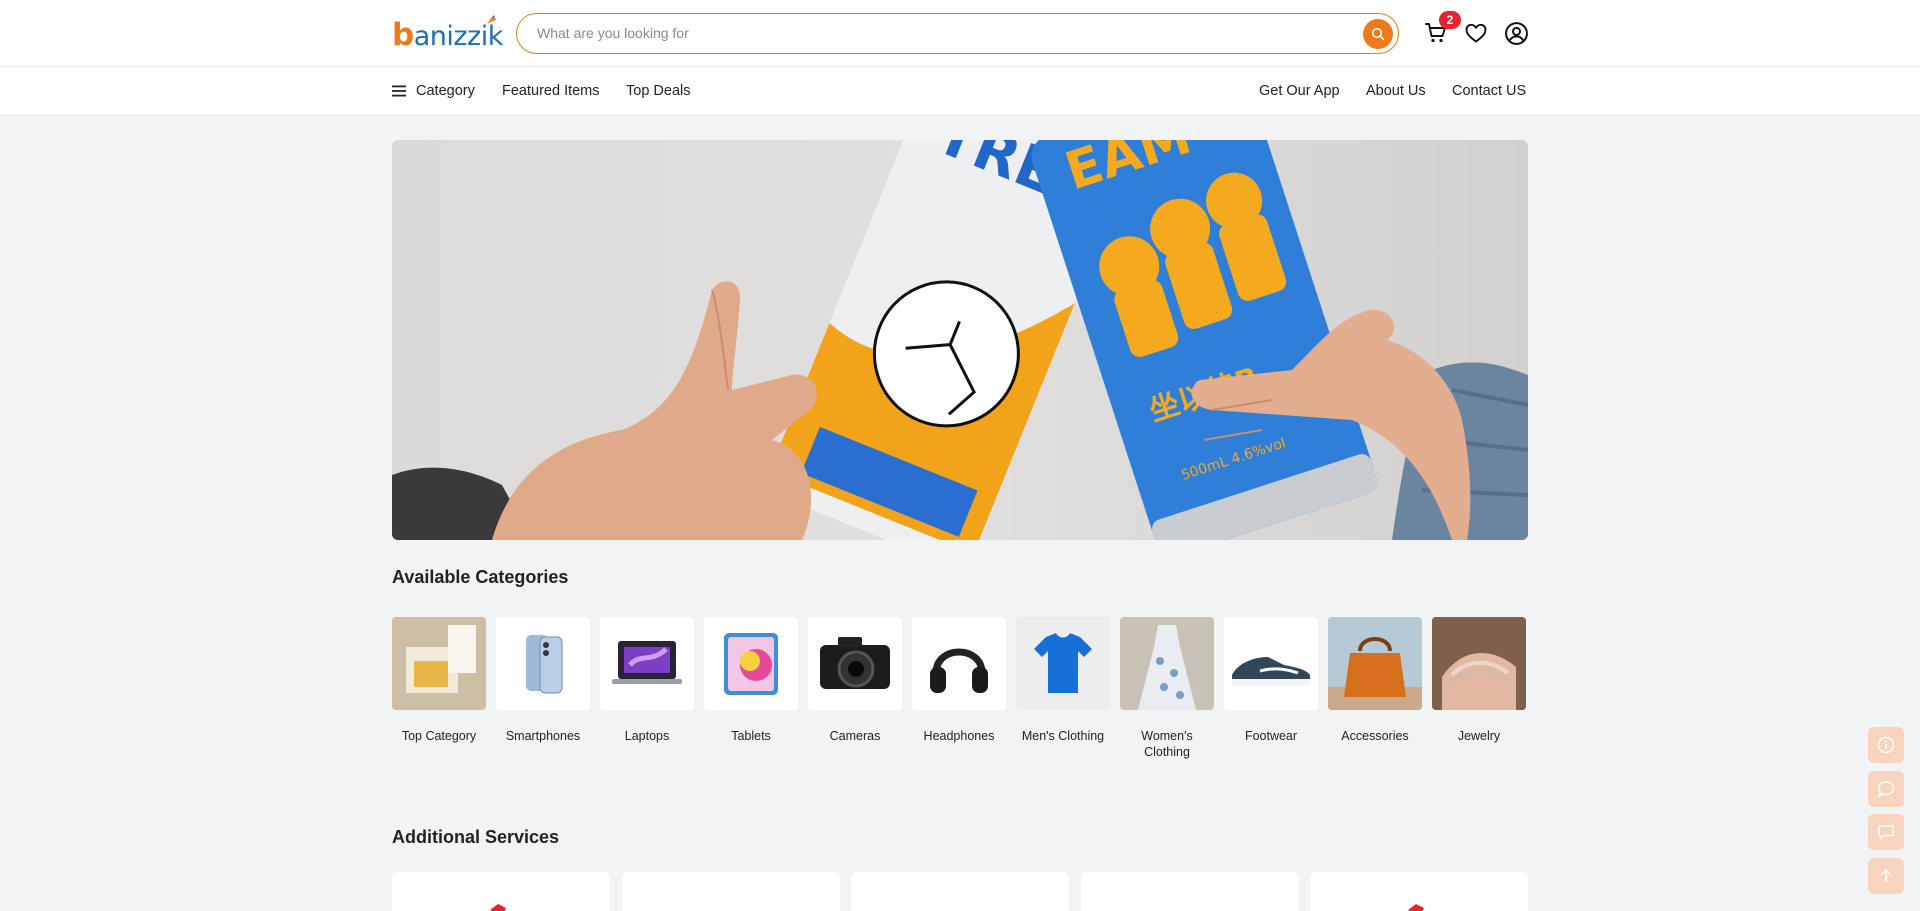  I want to click on smartphone-image, so click(544, 664).